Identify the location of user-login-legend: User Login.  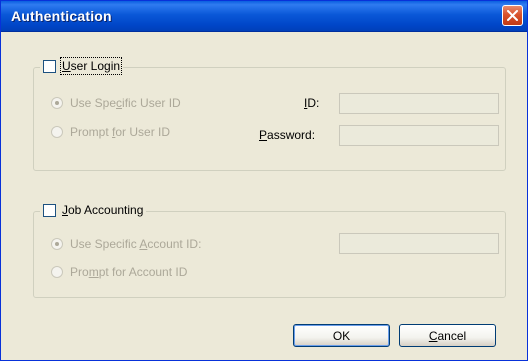
(82, 66).